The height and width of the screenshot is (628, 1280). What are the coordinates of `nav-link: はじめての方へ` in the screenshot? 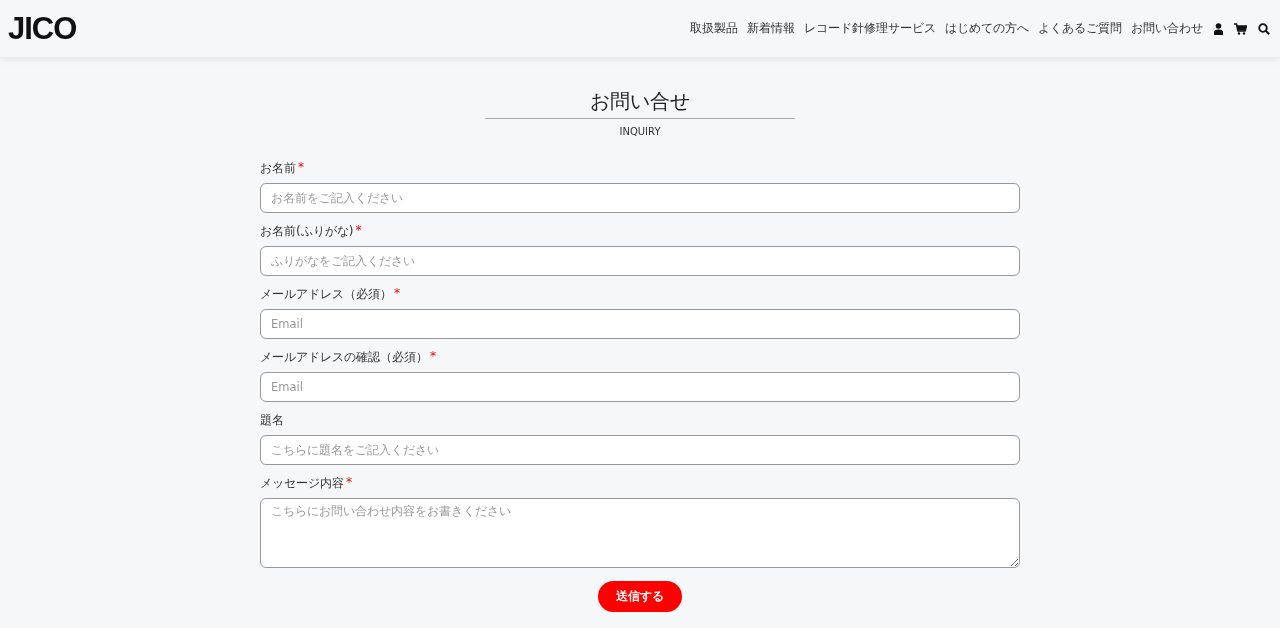 It's located at (987, 28).